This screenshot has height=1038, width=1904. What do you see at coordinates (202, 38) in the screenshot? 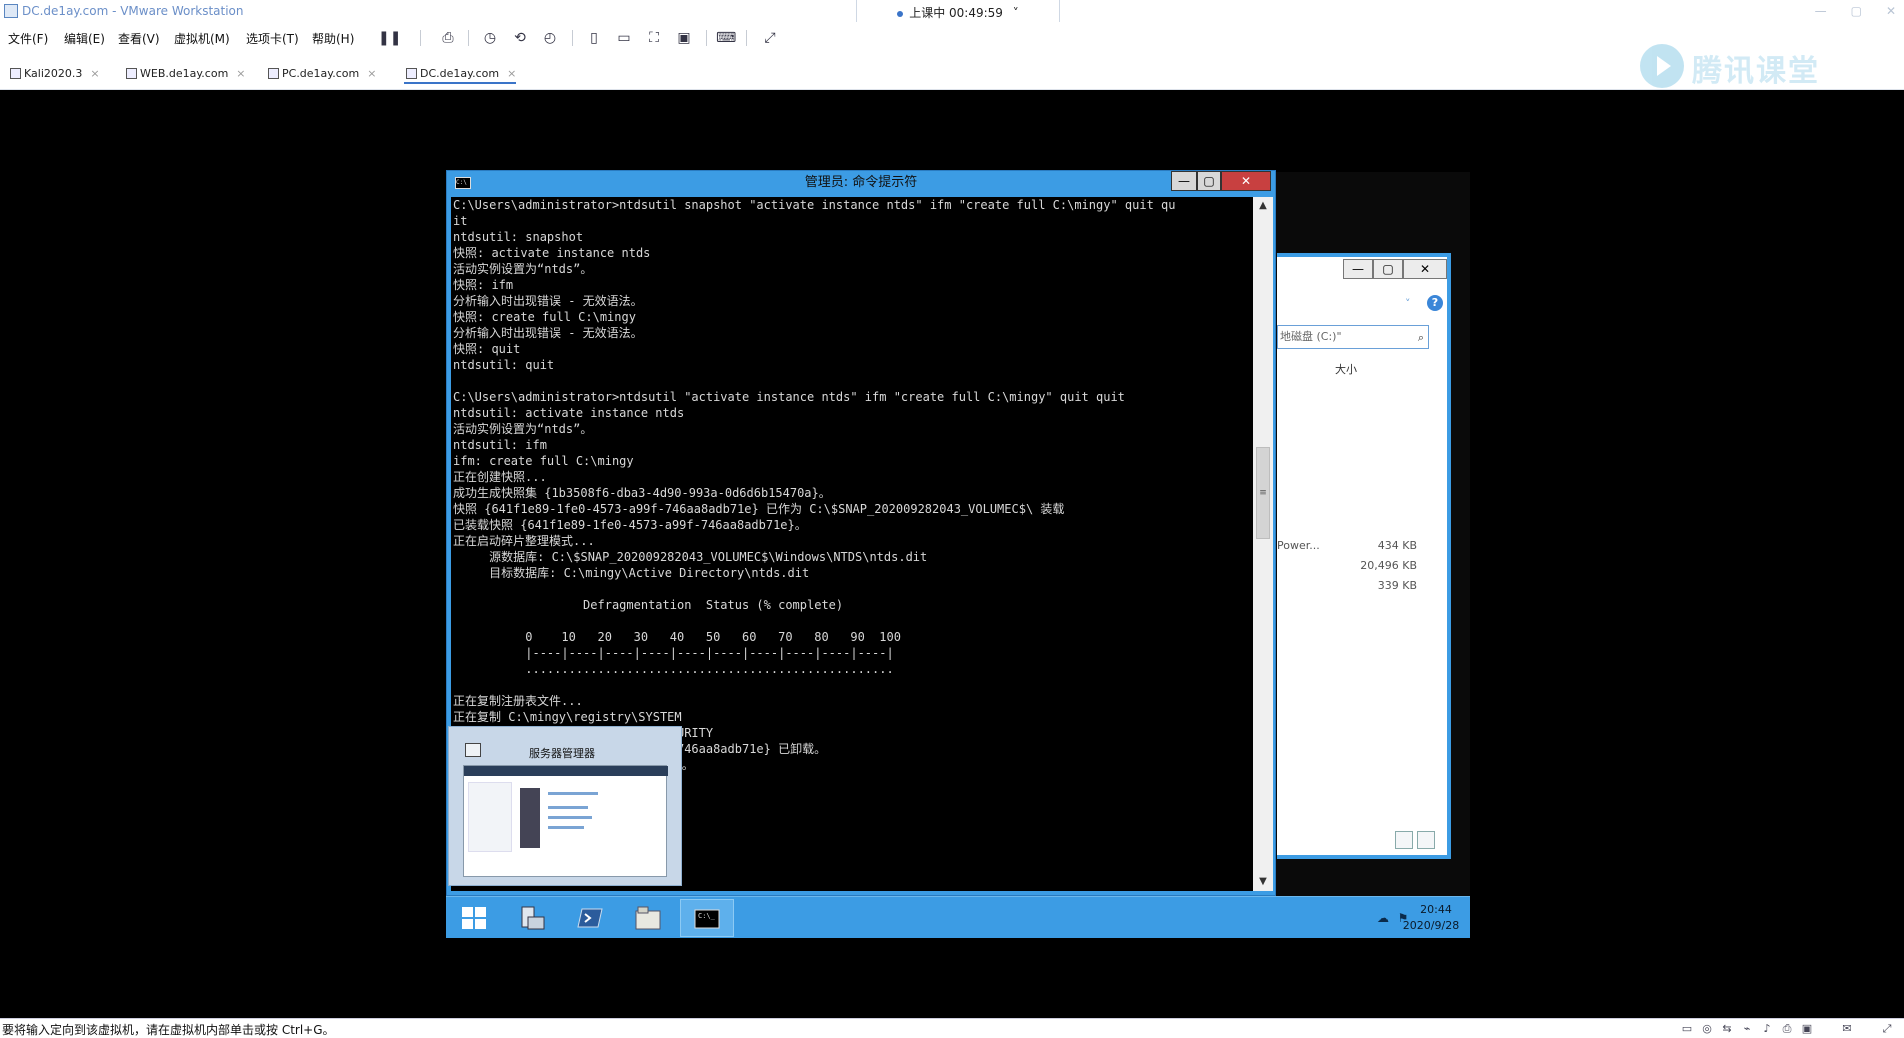
I see `menu-vm: 虚拟机(M)` at bounding box center [202, 38].